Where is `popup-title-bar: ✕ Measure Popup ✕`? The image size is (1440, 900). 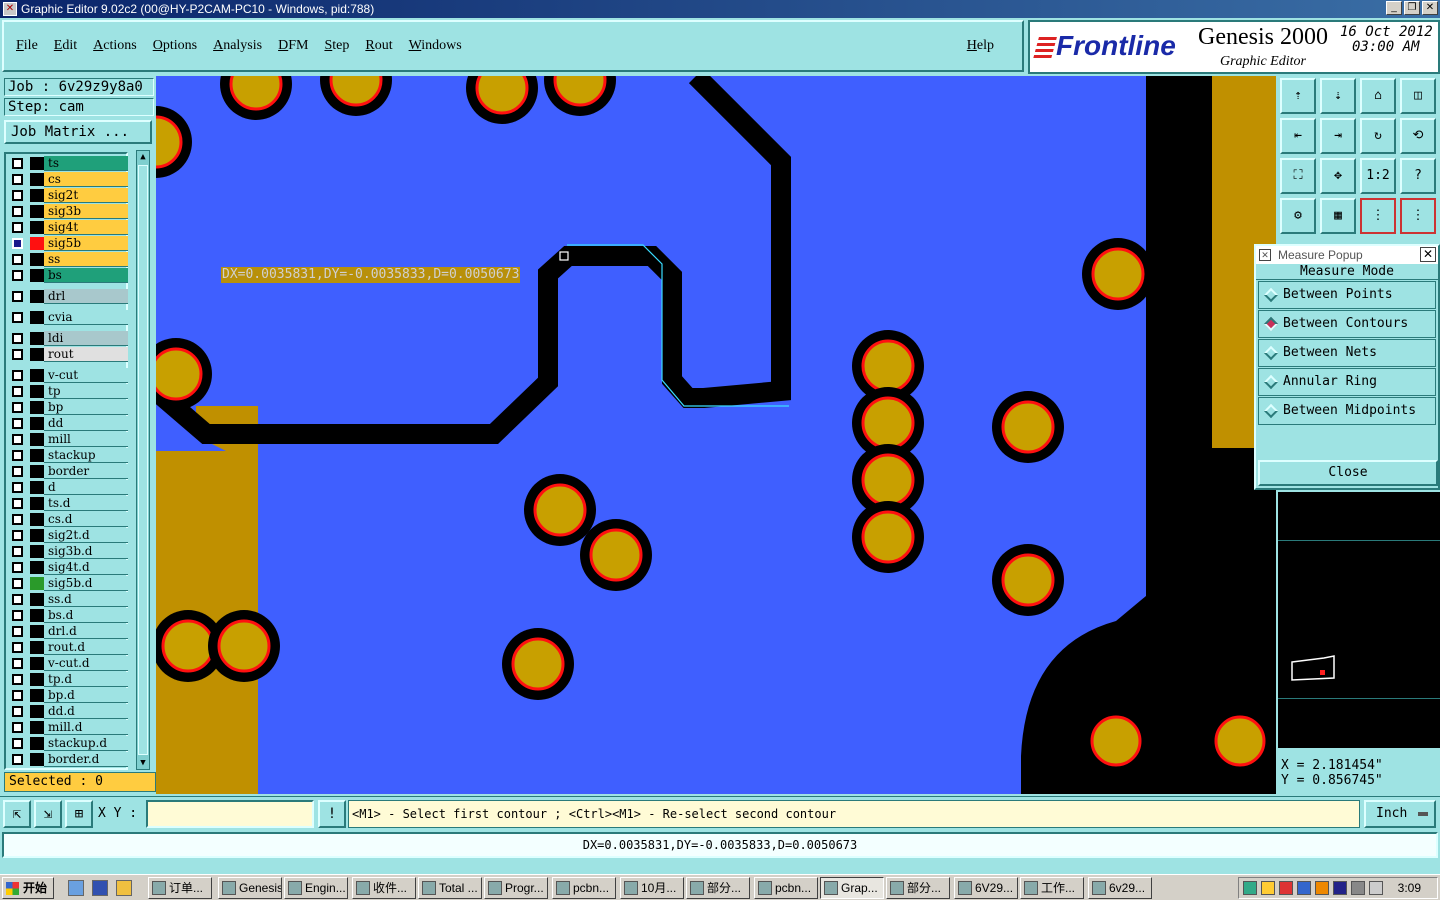
popup-title-bar: ✕ Measure Popup ✕ is located at coordinates (1347, 255).